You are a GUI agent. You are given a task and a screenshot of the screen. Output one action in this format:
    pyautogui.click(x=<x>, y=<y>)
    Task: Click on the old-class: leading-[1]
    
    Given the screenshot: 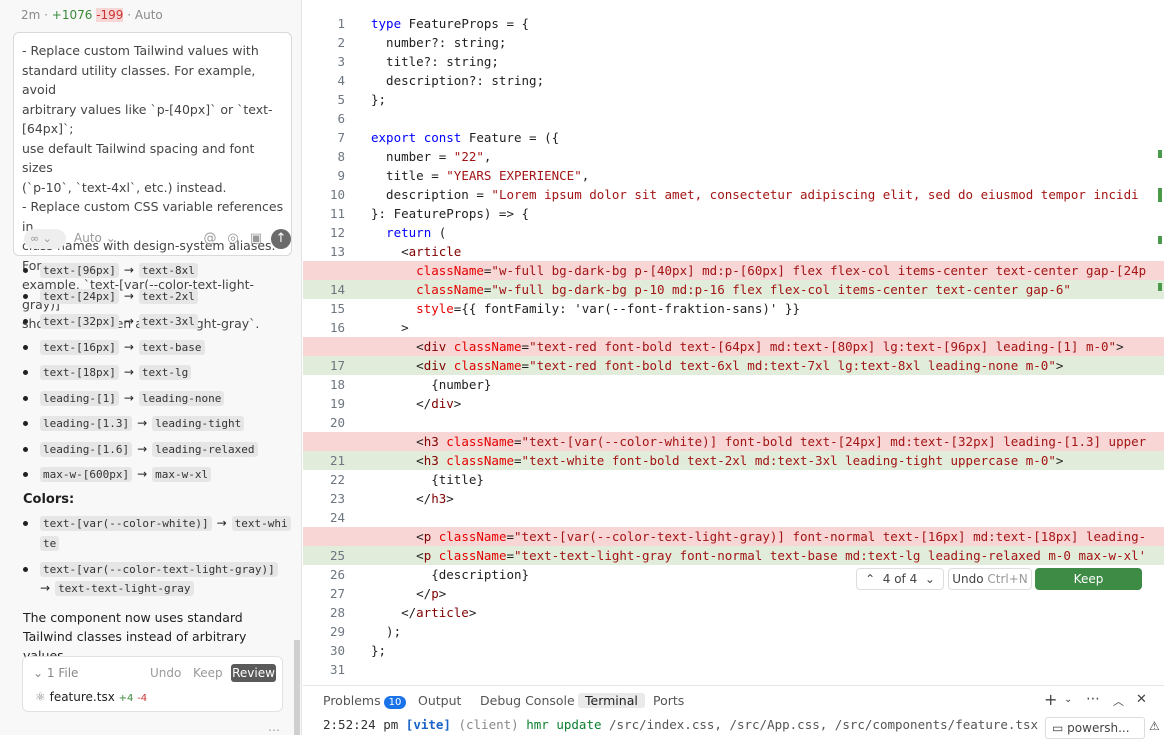 What is the action you would take?
    pyautogui.click(x=79, y=398)
    